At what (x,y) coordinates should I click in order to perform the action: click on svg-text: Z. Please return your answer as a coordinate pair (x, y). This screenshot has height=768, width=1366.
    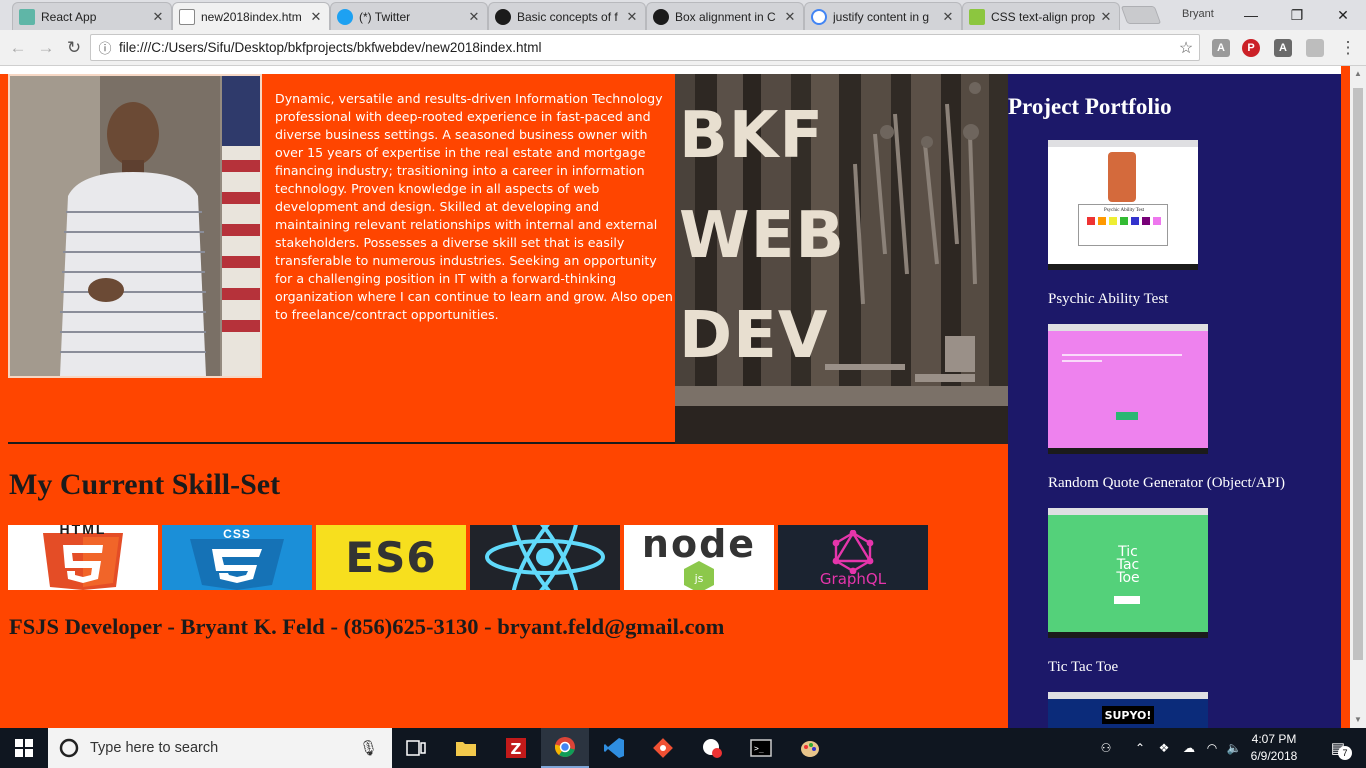
    Looking at the image, I should click on (516, 749).